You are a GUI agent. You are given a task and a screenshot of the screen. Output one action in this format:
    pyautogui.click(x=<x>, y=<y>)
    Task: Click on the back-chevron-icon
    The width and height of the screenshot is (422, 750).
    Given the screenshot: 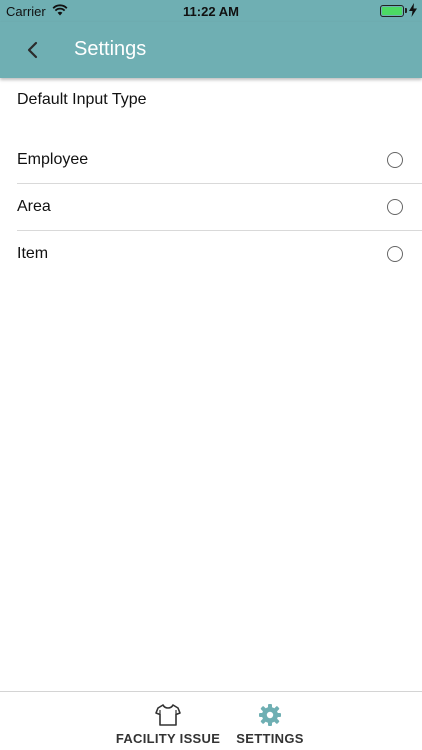 What is the action you would take?
    pyautogui.click(x=33, y=50)
    